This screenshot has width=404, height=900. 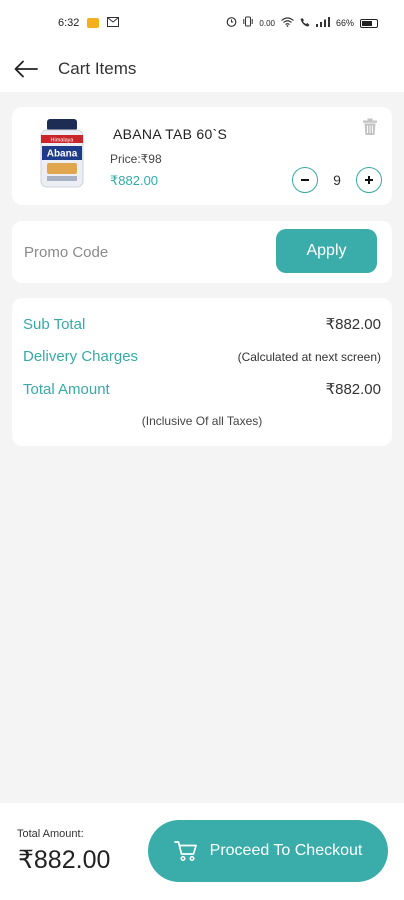 I want to click on vibrate-icon, so click(x=248, y=23).